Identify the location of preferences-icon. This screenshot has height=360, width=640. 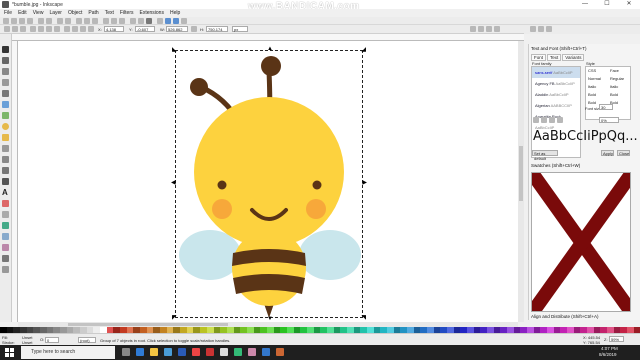
(184, 21).